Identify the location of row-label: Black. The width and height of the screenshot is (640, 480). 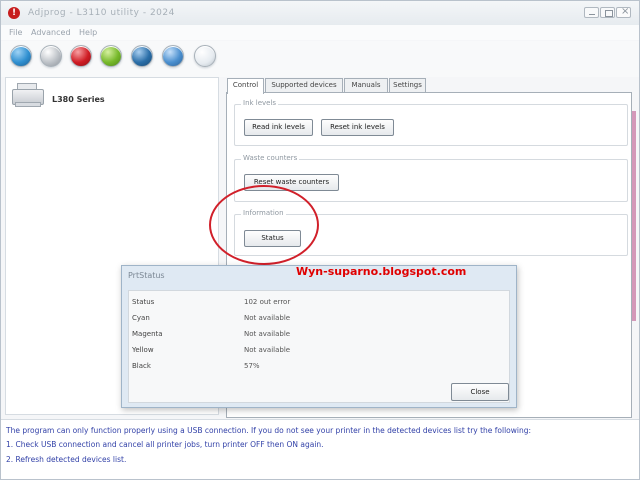
(141, 366).